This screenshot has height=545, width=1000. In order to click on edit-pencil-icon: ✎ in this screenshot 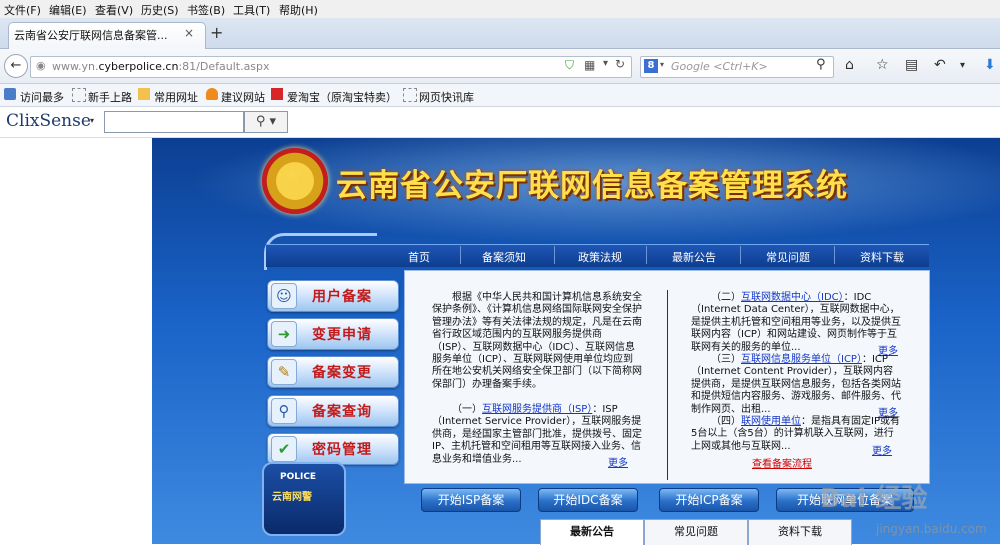, I will do `click(284, 372)`.